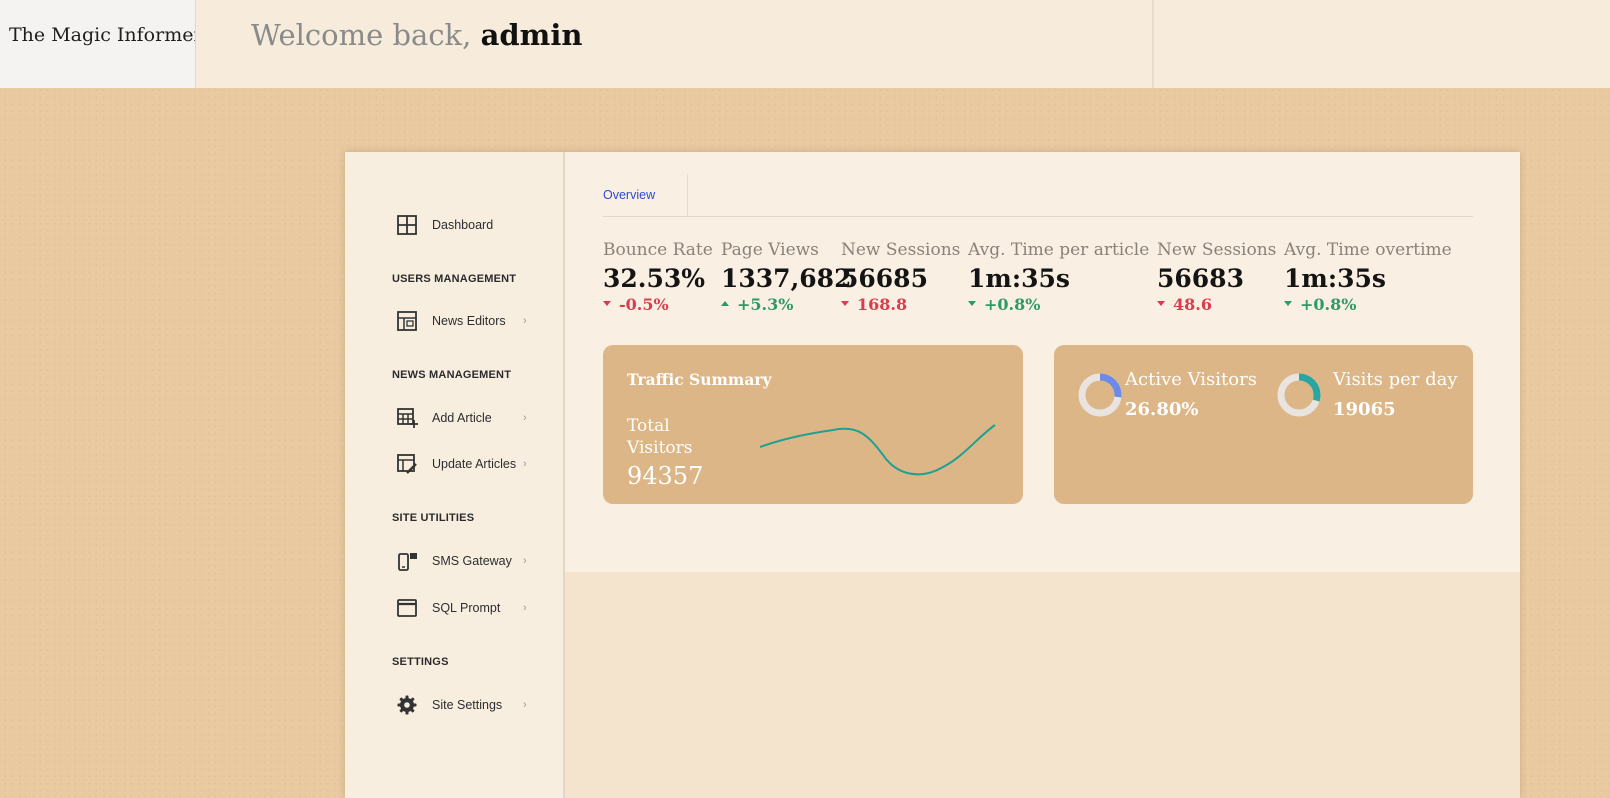 Image resolution: width=1610 pixels, height=798 pixels. Describe the element at coordinates (474, 464) in the screenshot. I see `sidebar-item-label: Update Articles` at that location.